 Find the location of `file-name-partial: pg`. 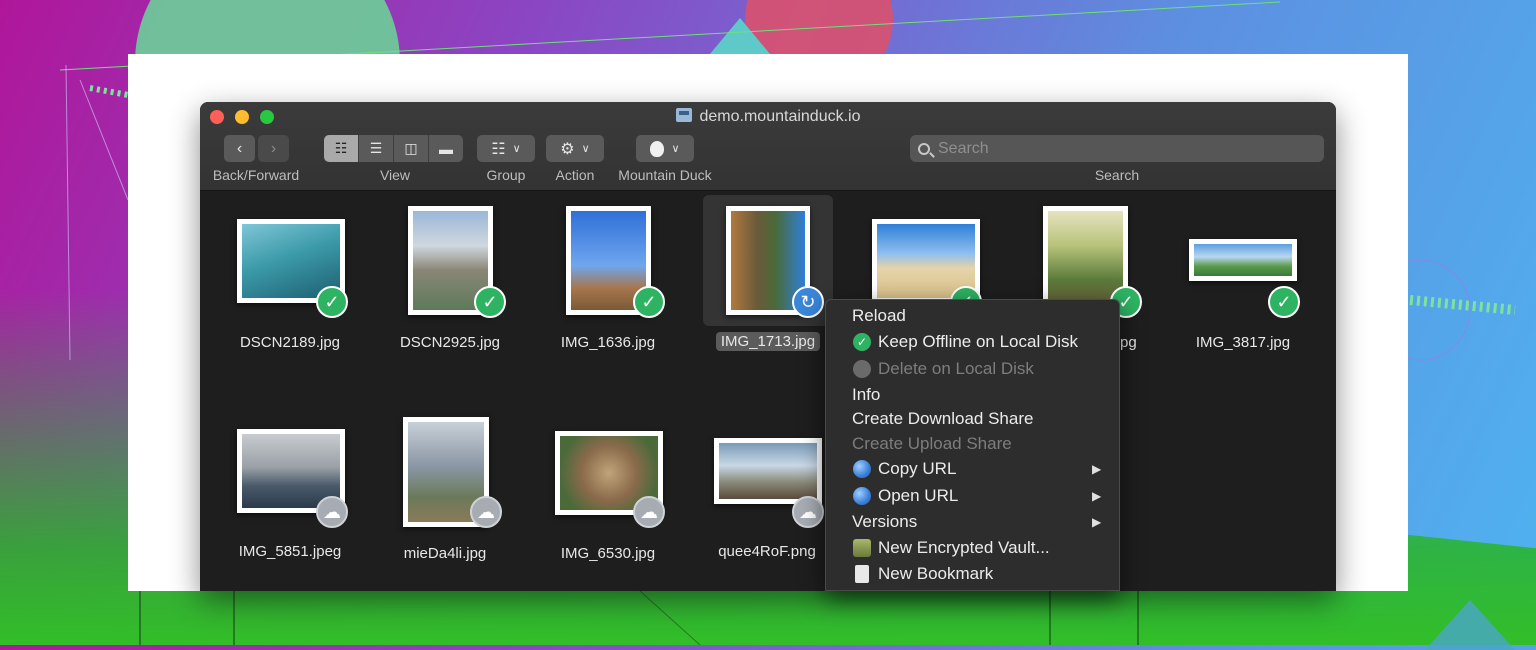

file-name-partial: pg is located at coordinates (1128, 342).